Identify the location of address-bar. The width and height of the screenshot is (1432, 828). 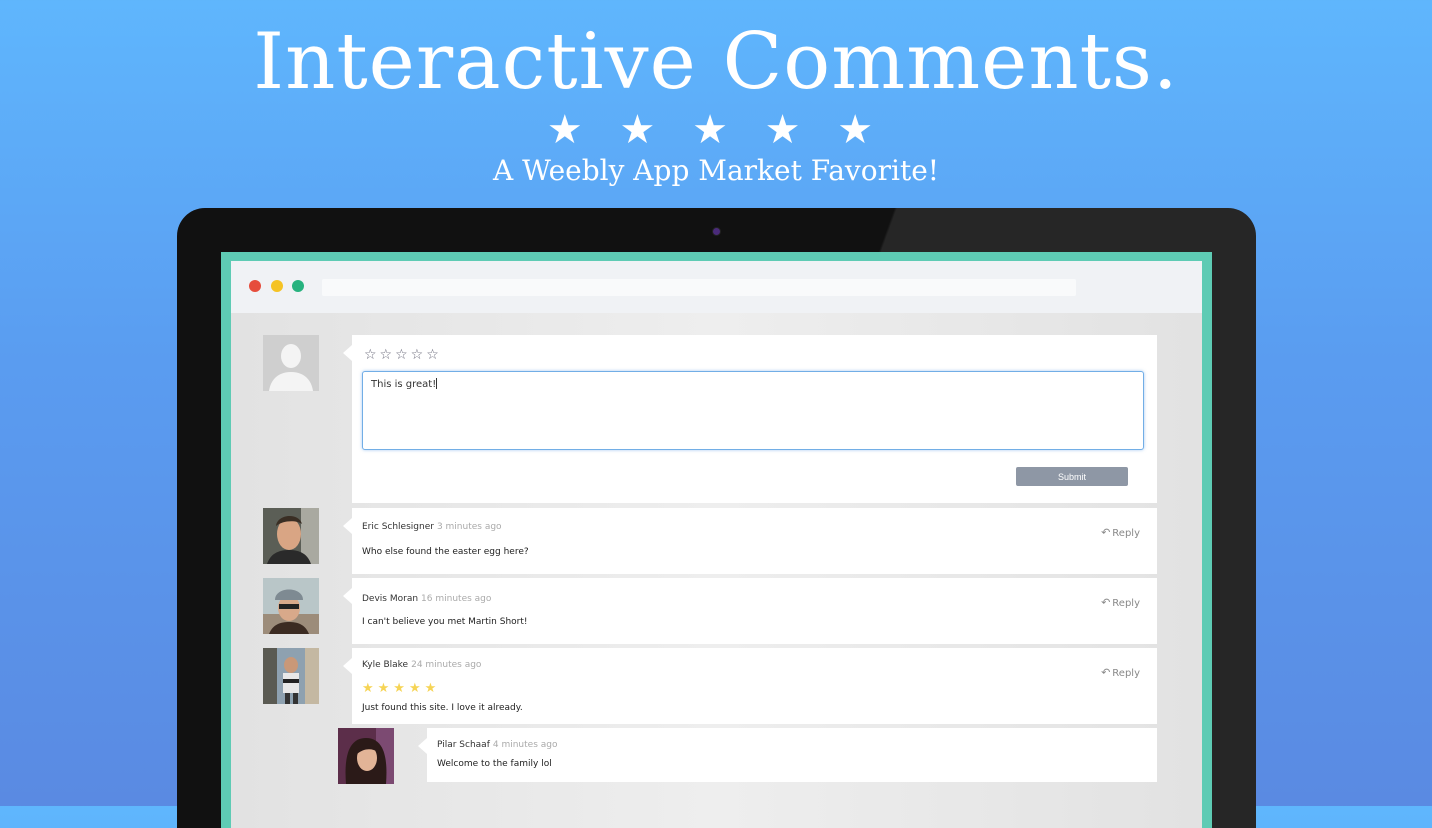
(699, 287).